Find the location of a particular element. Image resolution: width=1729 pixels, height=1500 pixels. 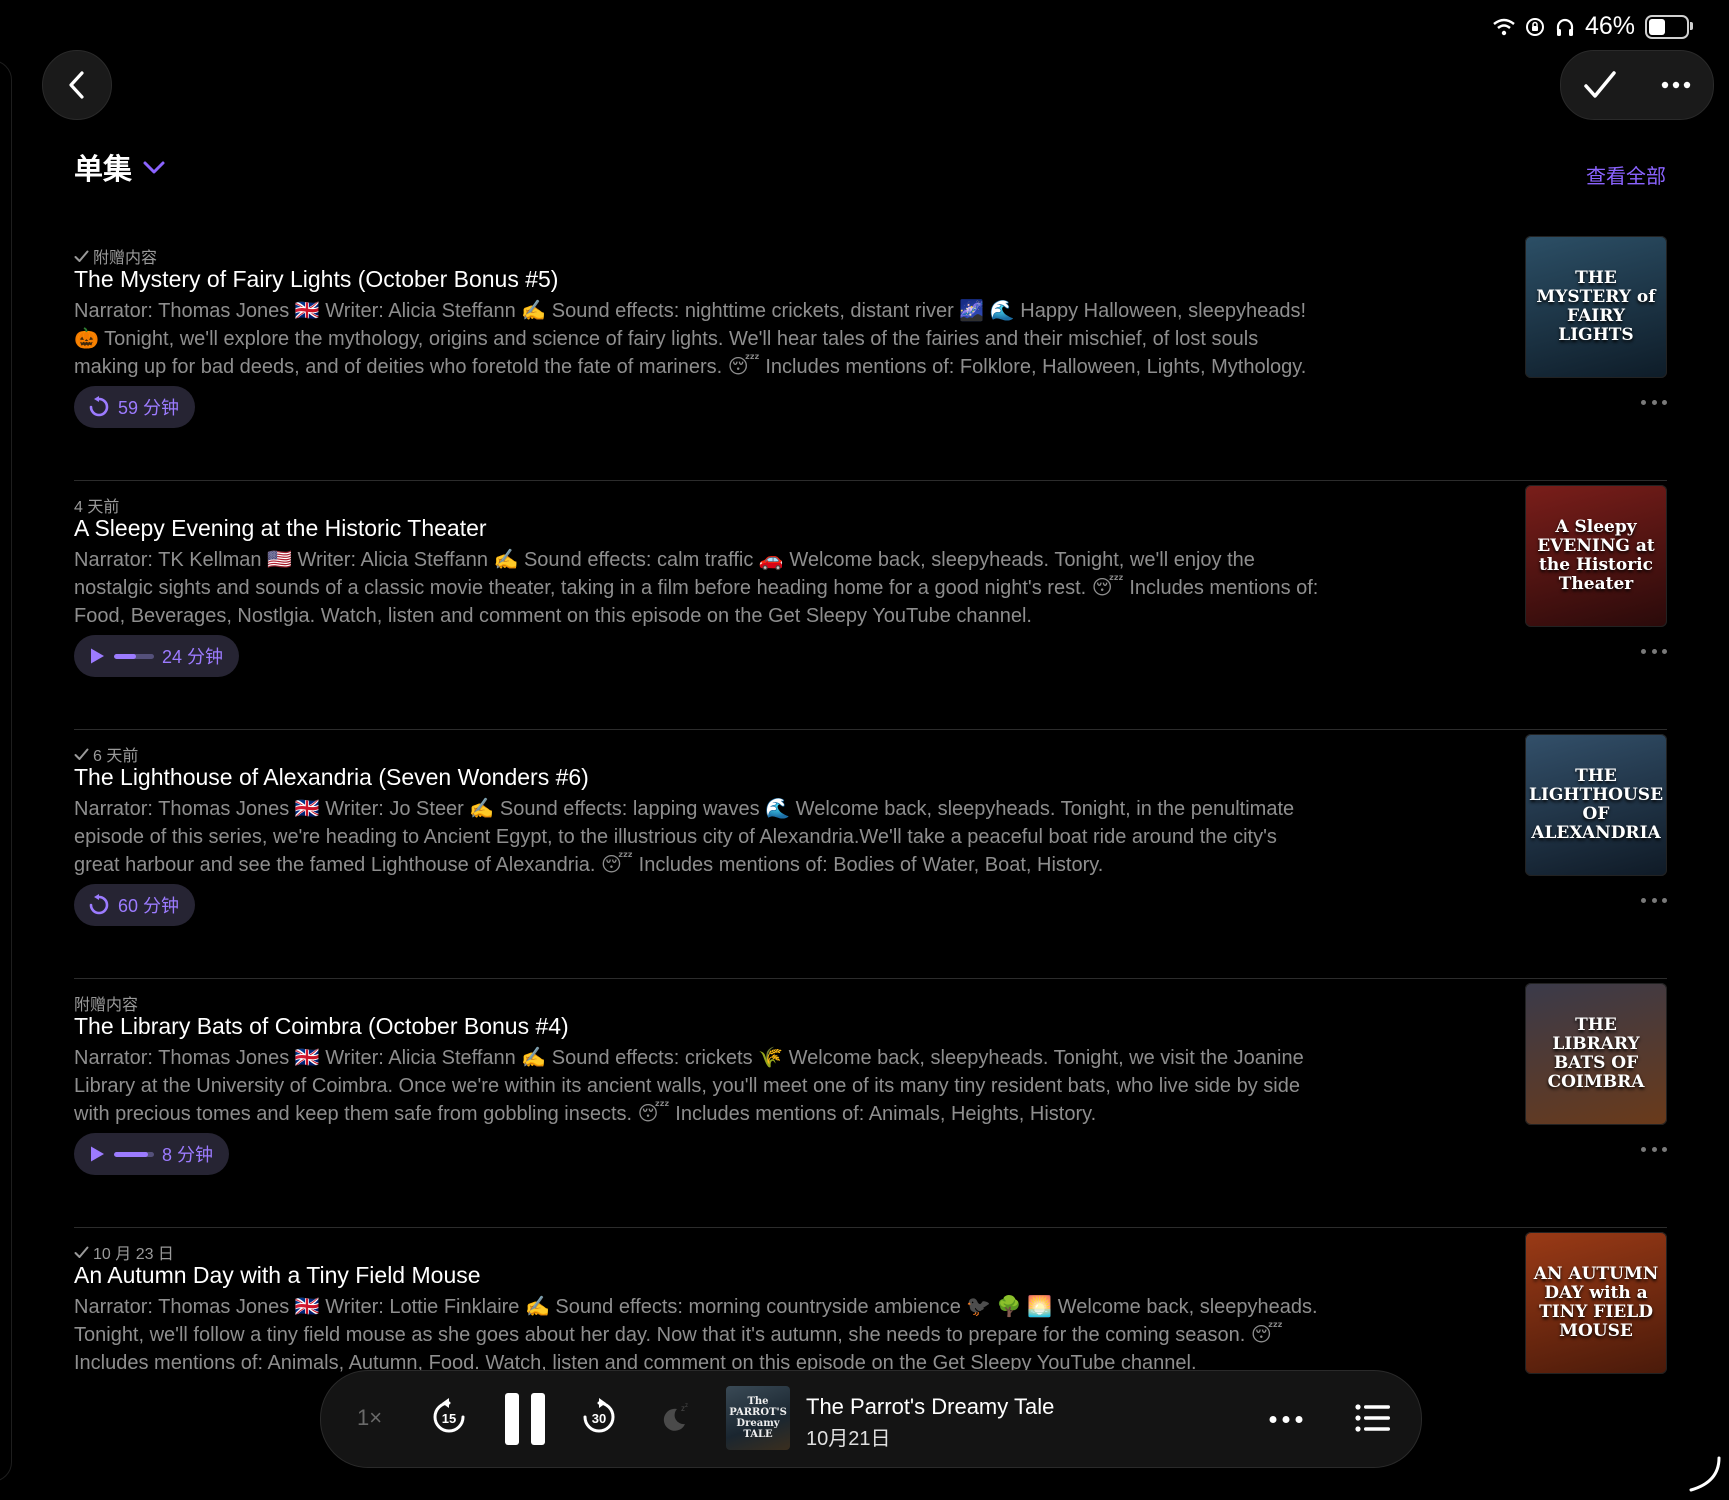

battery-percent: 46% is located at coordinates (1609, 26).